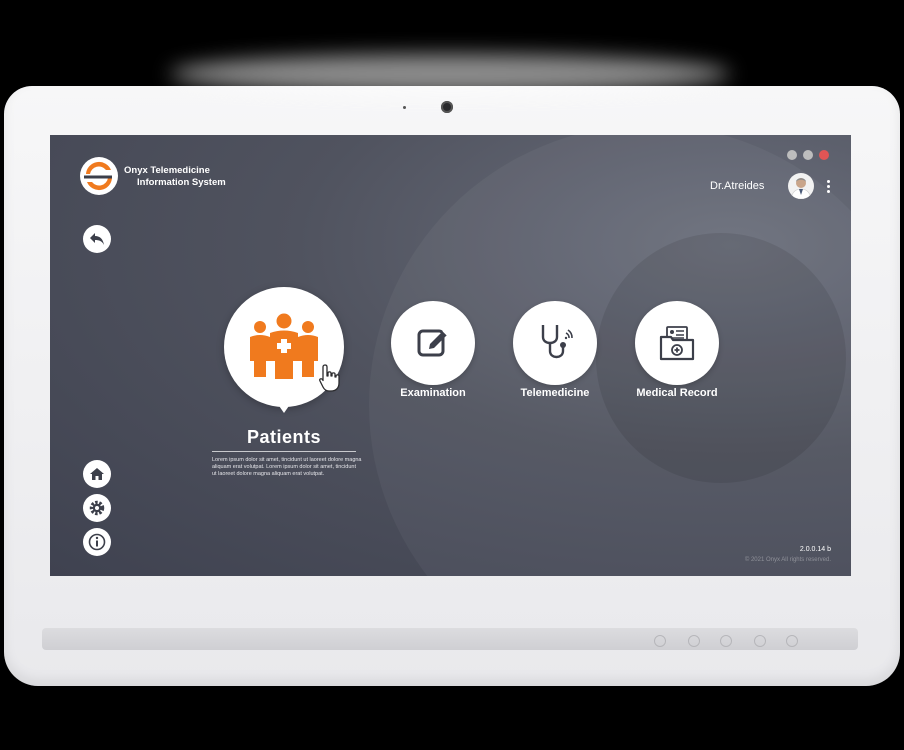  I want to click on avatar, so click(801, 186).